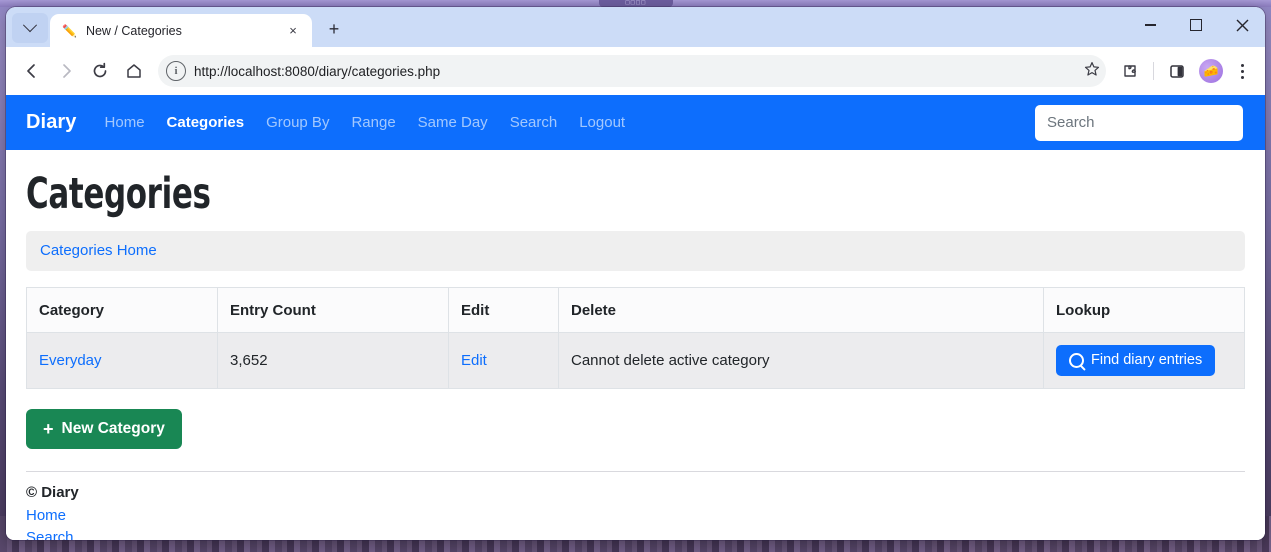  I want to click on nav-link-same-day: Same Day, so click(453, 122).